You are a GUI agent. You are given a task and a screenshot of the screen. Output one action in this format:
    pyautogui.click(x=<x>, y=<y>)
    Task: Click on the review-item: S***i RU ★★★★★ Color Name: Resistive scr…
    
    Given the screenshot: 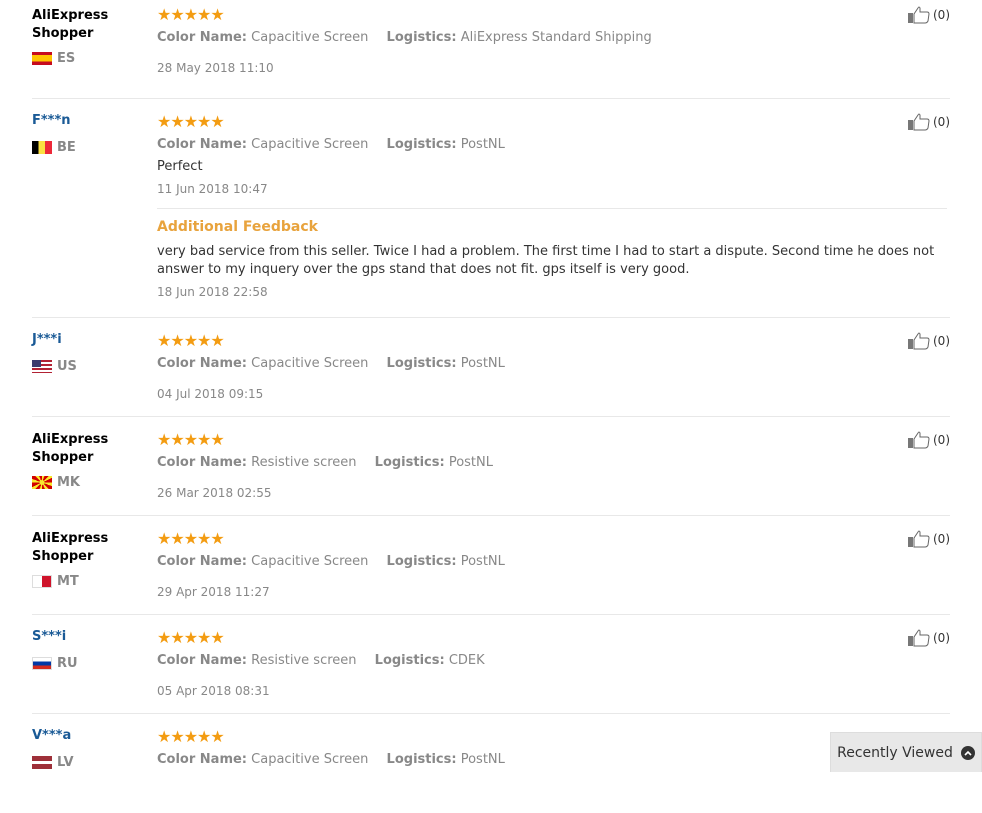 What is the action you would take?
    pyautogui.click(x=491, y=664)
    